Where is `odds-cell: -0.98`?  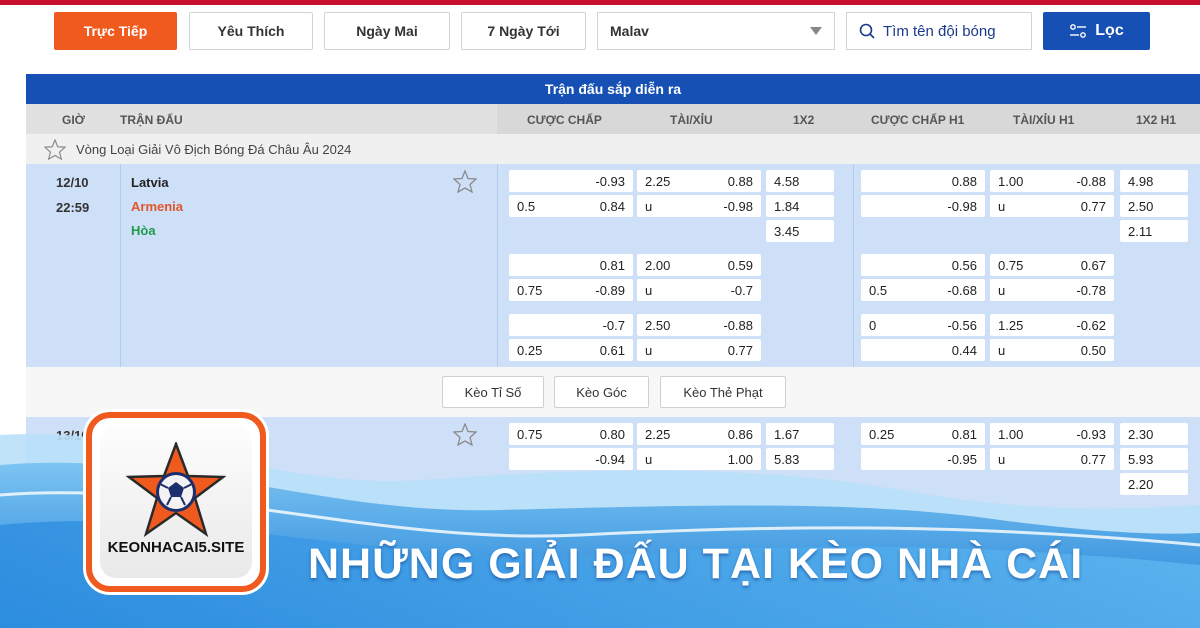
odds-cell: -0.98 is located at coordinates (923, 206).